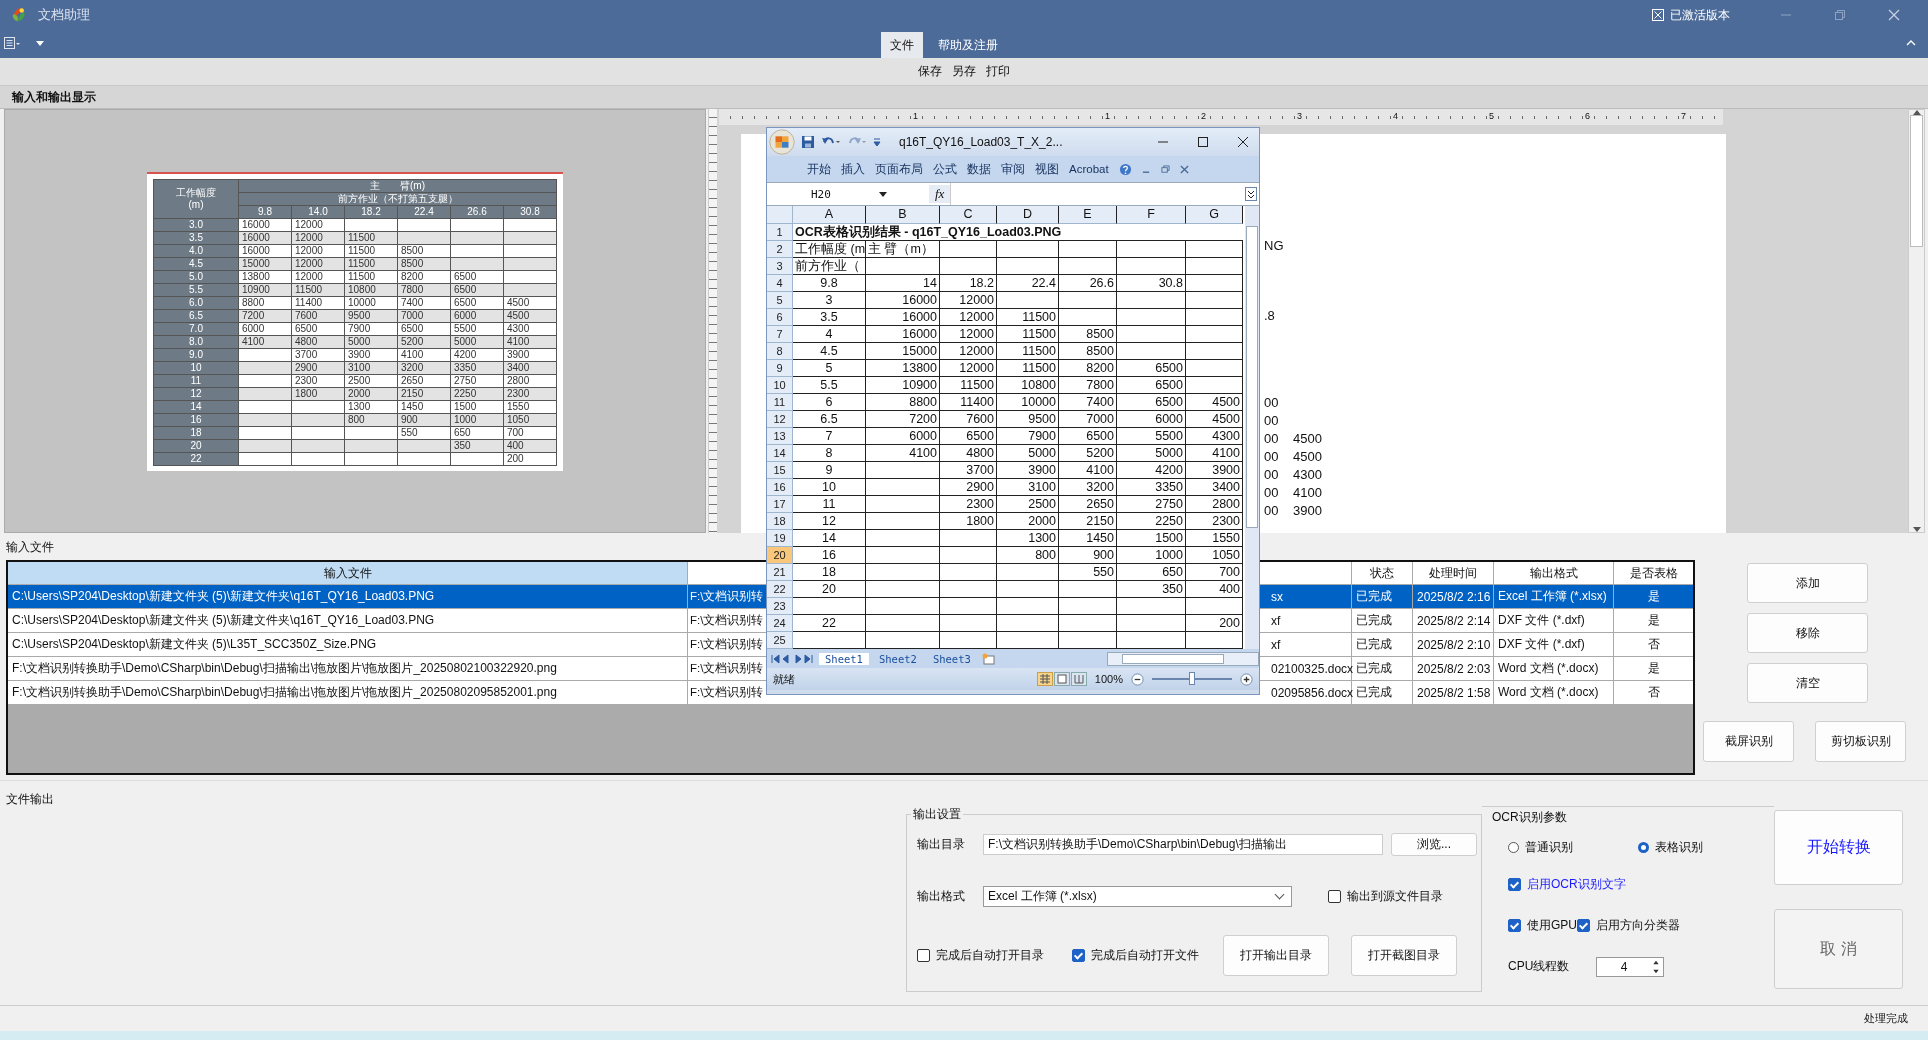 Image resolution: width=1928 pixels, height=1040 pixels. I want to click on spreadsheet-cell: 700, so click(1229, 572).